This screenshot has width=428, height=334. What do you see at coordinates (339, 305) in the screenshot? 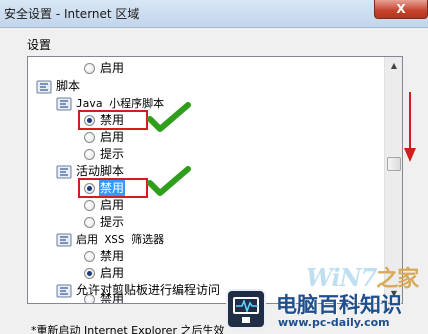
I see `brand-title: 电脑百科知识` at bounding box center [339, 305].